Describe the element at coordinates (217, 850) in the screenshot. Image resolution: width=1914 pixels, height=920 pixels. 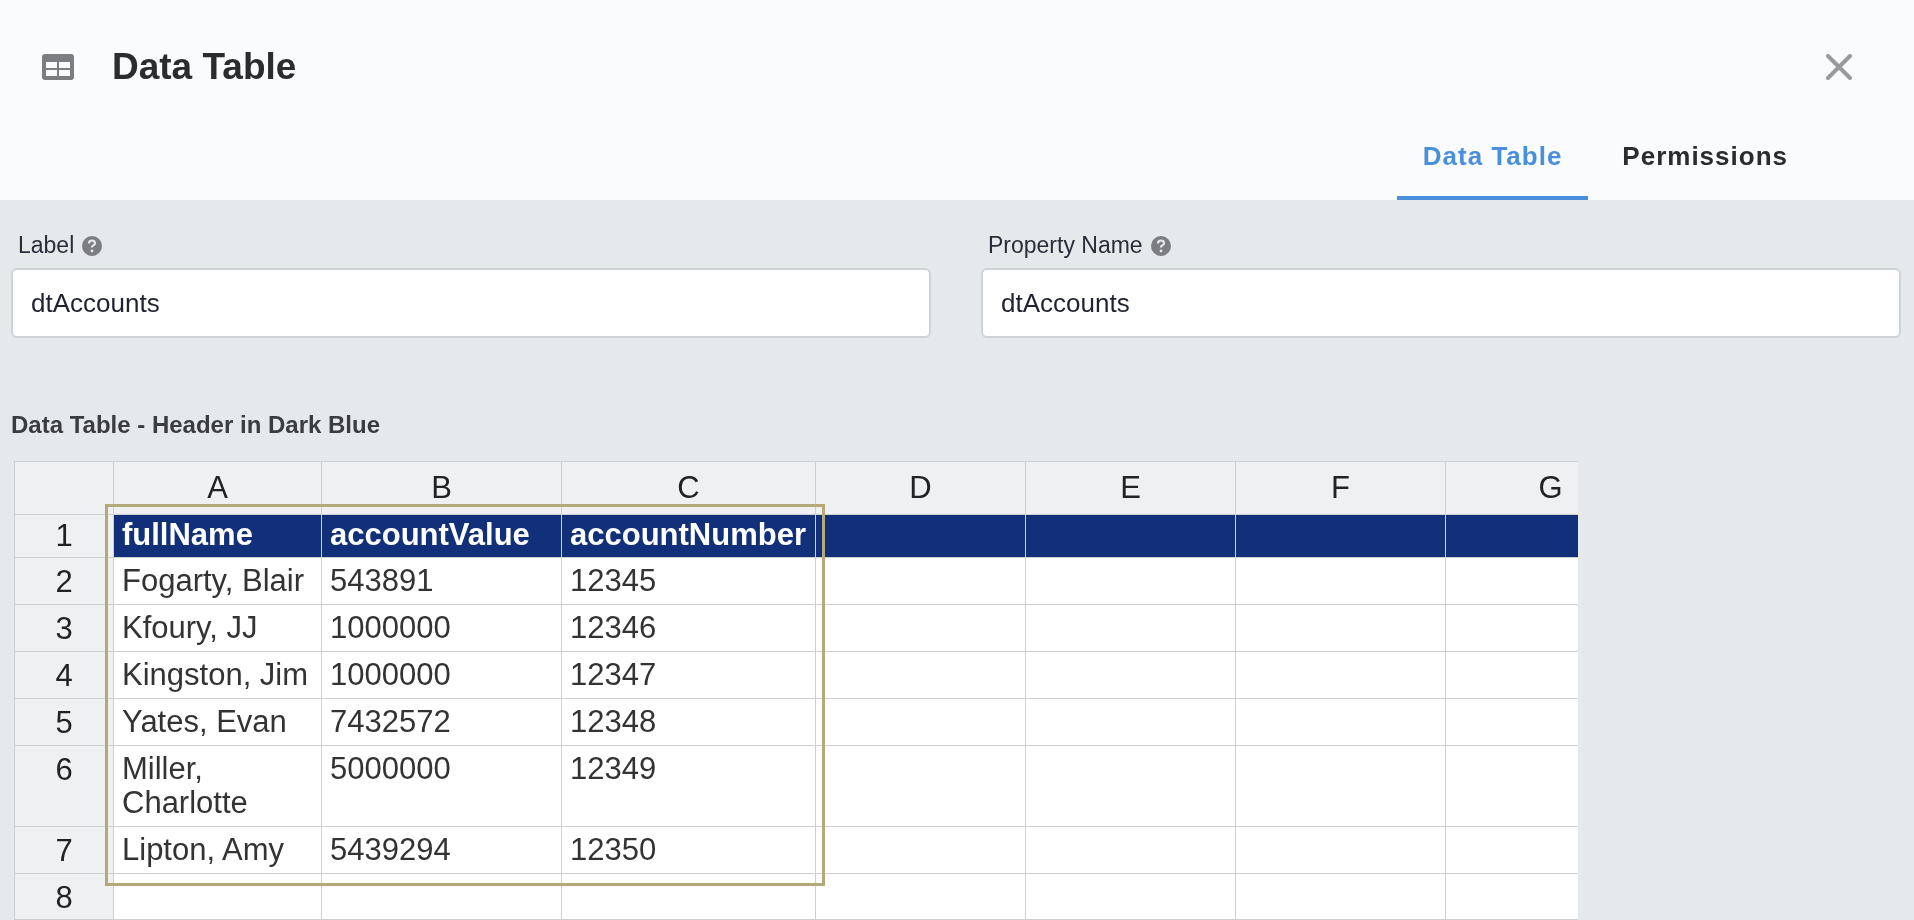
I see `table-cell: Lipton, Amy` at that location.